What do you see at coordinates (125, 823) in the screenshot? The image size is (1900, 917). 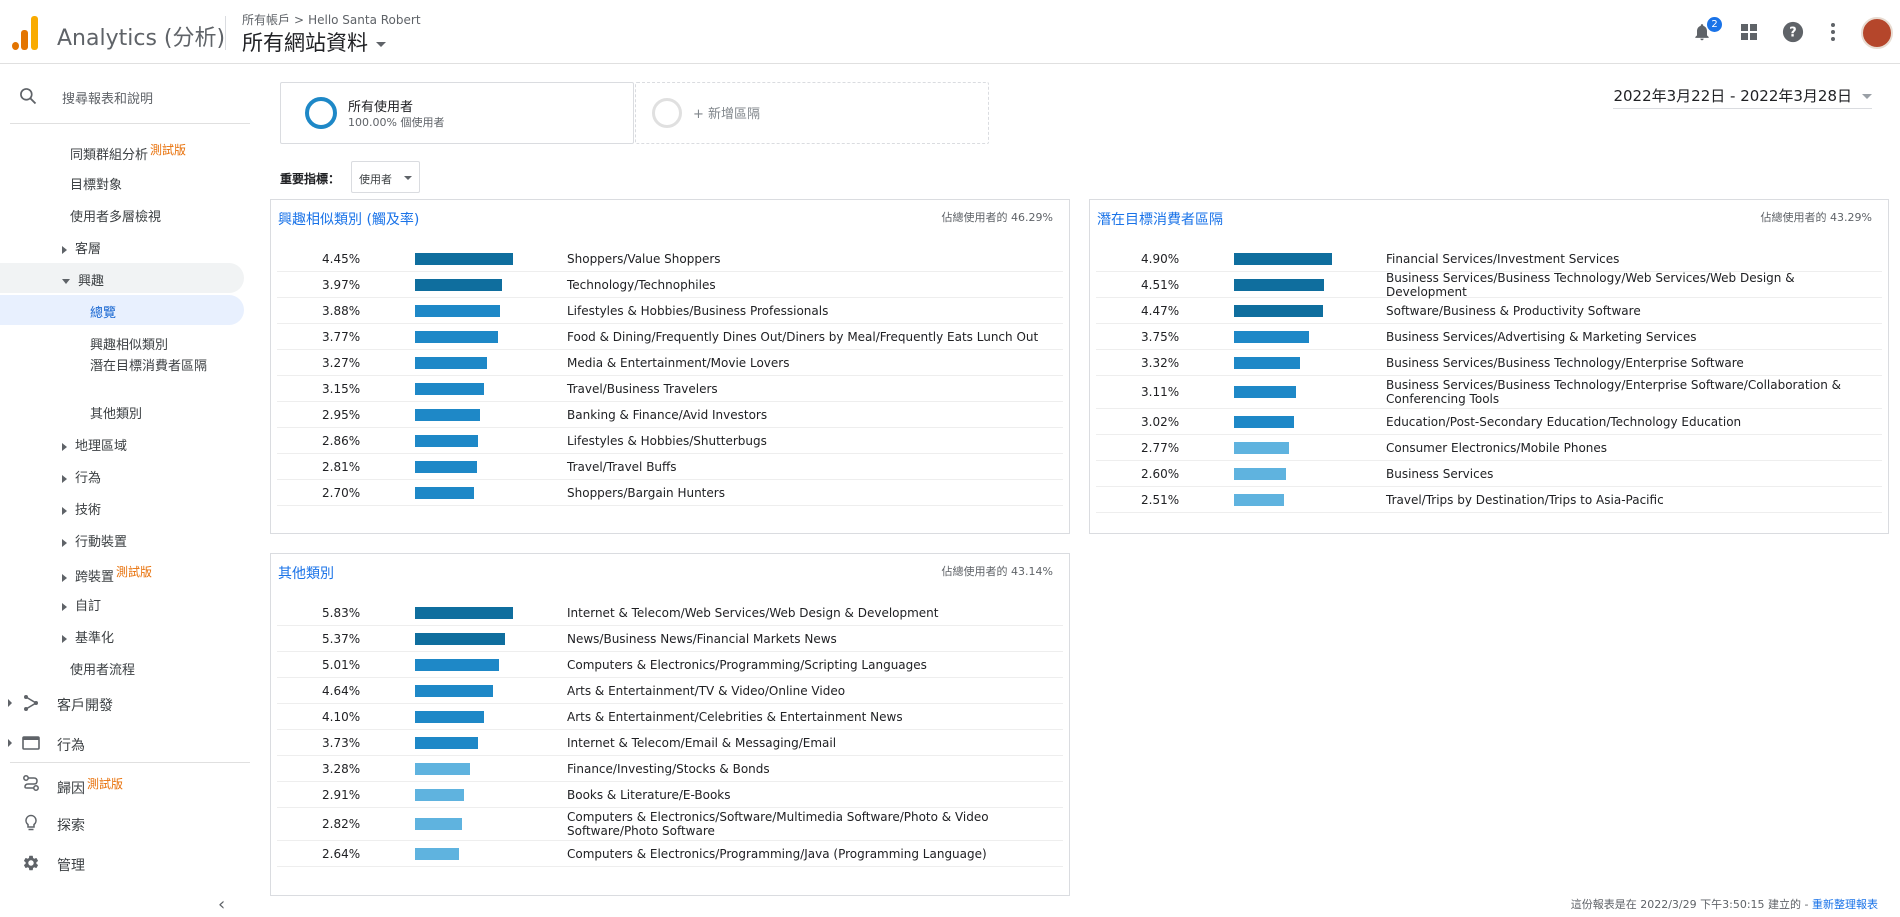 I see `sidebar-item-discover: 探索` at bounding box center [125, 823].